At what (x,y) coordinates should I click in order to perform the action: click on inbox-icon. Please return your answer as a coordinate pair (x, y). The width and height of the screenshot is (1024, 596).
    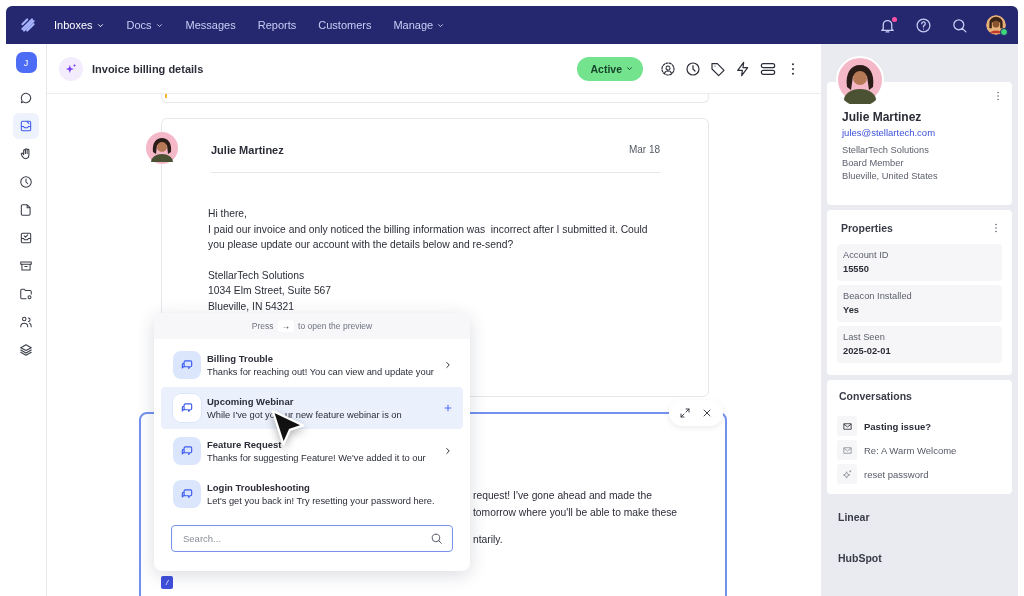
    Looking at the image, I should click on (26, 126).